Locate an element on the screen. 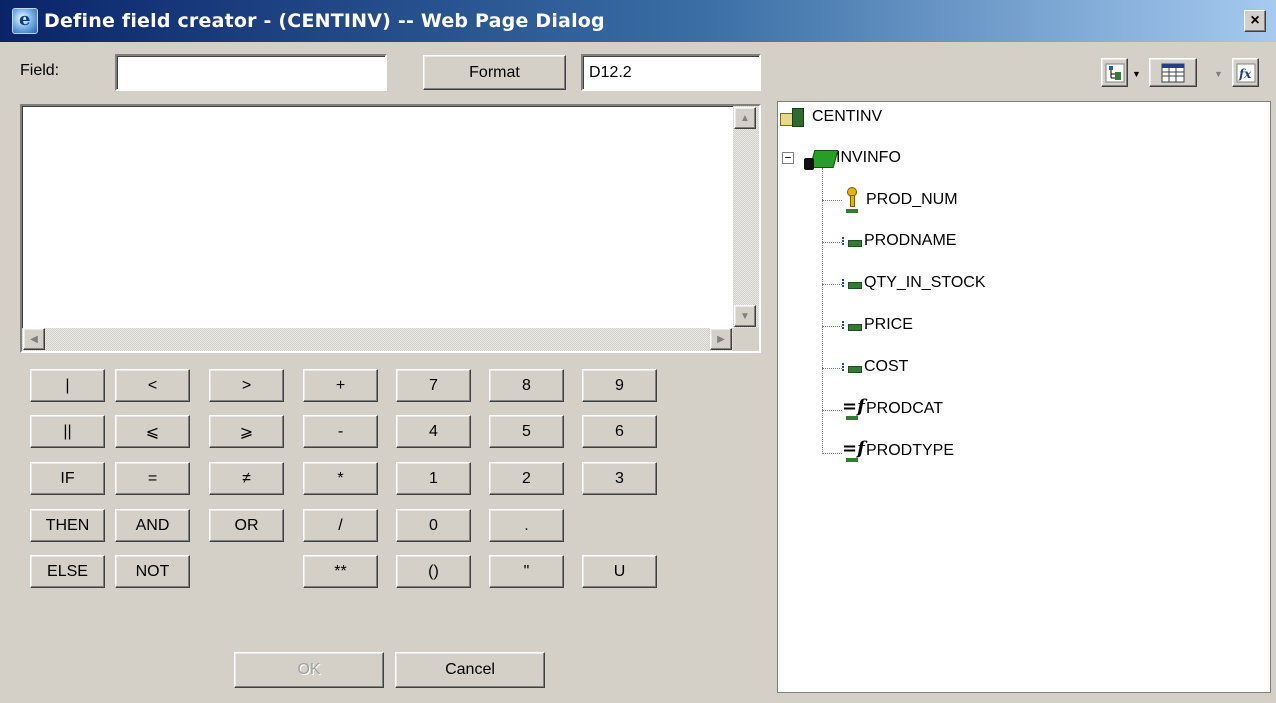  key-less-equal: ⩽ is located at coordinates (152, 431).